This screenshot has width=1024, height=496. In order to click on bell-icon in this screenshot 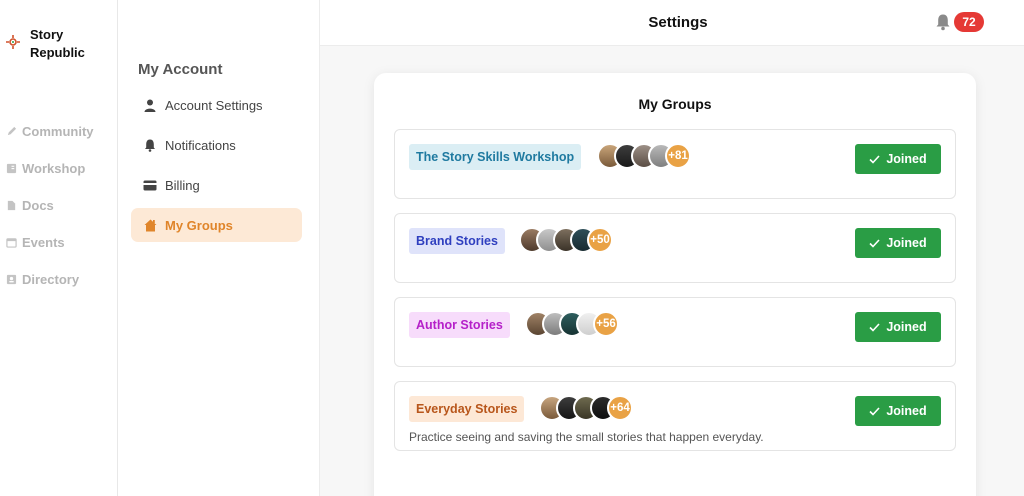, I will do `click(150, 145)`.